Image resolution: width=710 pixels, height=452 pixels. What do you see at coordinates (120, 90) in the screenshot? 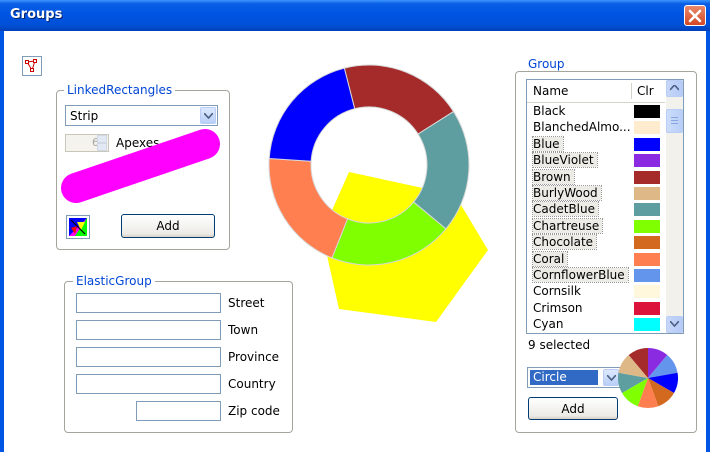
I see `linked-rectangles-label: LinkedRectangles` at bounding box center [120, 90].